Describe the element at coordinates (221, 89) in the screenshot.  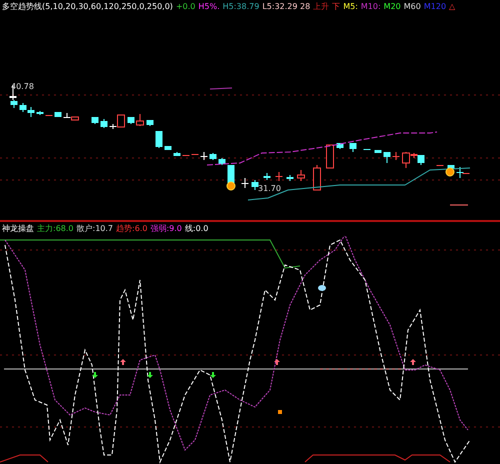
I see `moving-average-line` at that location.